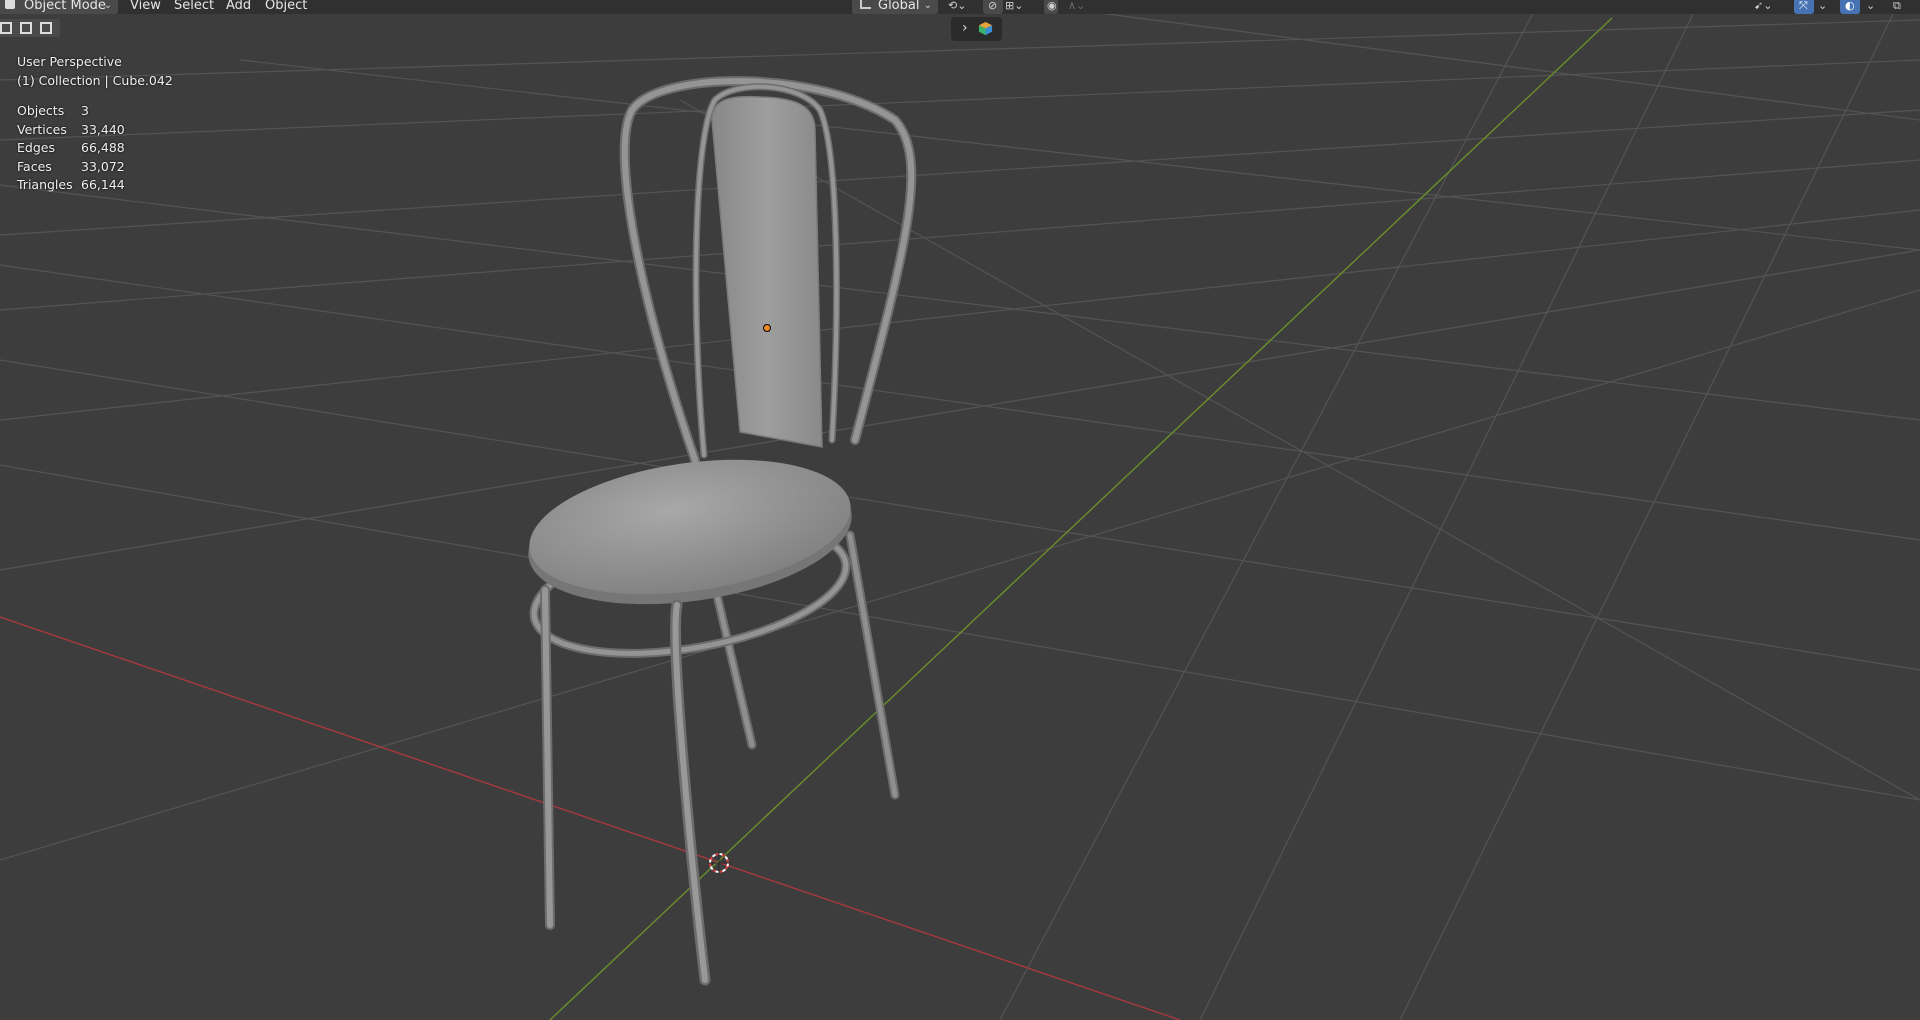 Image resolution: width=1920 pixels, height=1020 pixels. What do you see at coordinates (46, 28) in the screenshot?
I see `select-subtract-icon` at bounding box center [46, 28].